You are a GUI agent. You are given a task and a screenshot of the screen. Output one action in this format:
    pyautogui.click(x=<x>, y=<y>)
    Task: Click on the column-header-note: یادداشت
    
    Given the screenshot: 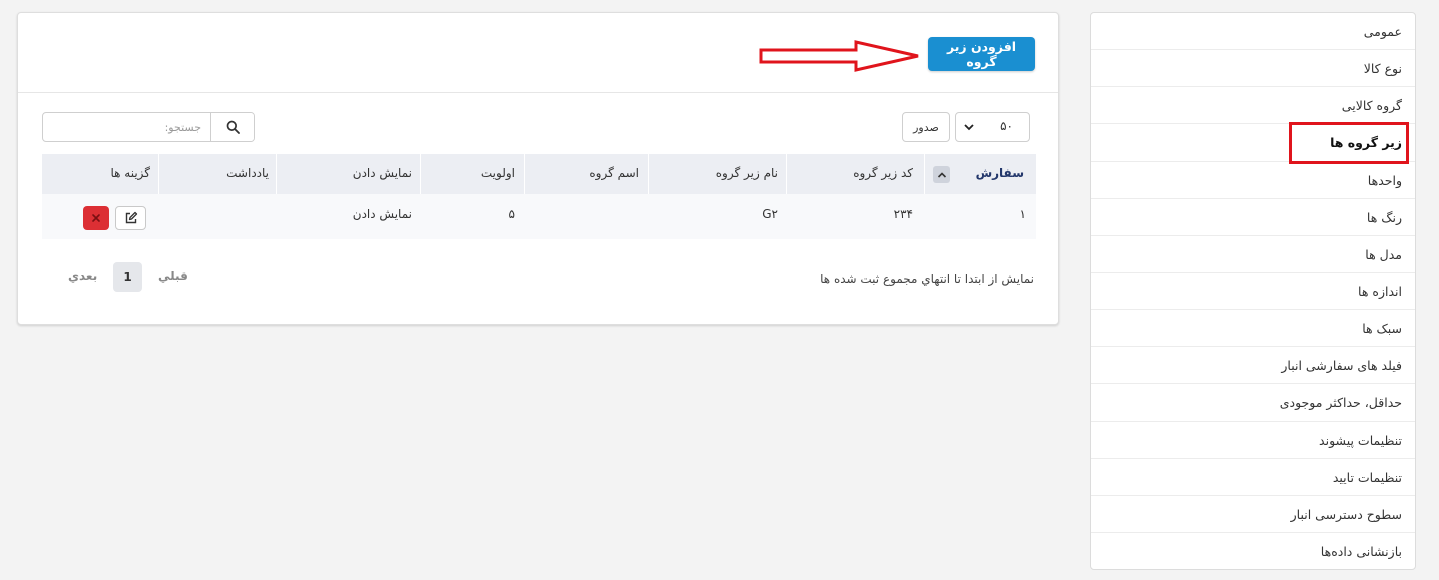 What is the action you would take?
    pyautogui.click(x=247, y=173)
    